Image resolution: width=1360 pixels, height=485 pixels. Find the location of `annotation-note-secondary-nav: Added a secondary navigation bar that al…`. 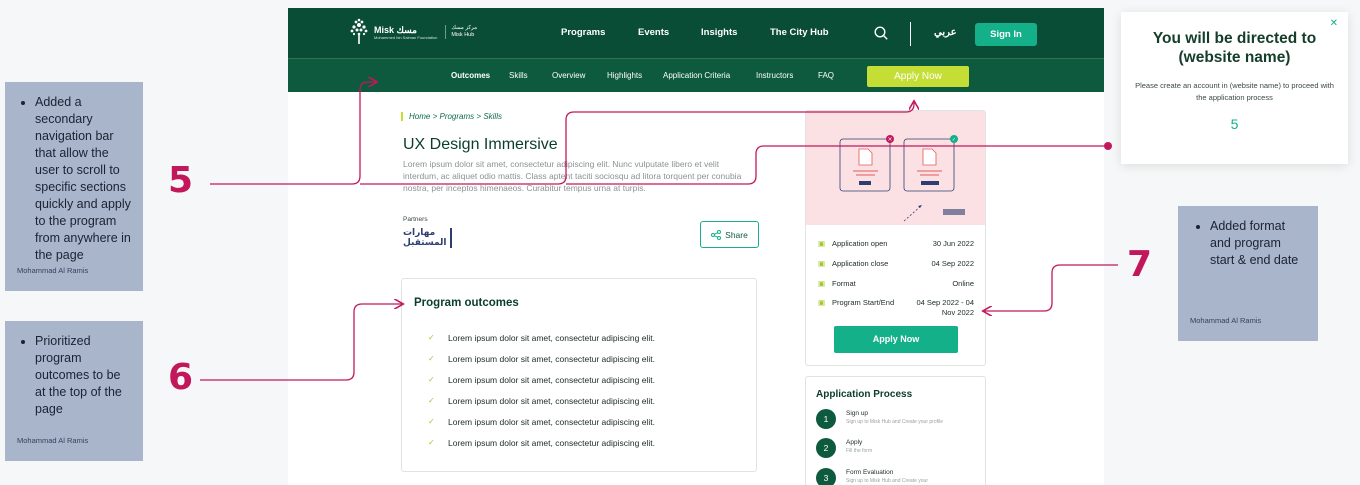

annotation-note-secondary-nav: Added a secondary navigation bar that al… is located at coordinates (74, 186).